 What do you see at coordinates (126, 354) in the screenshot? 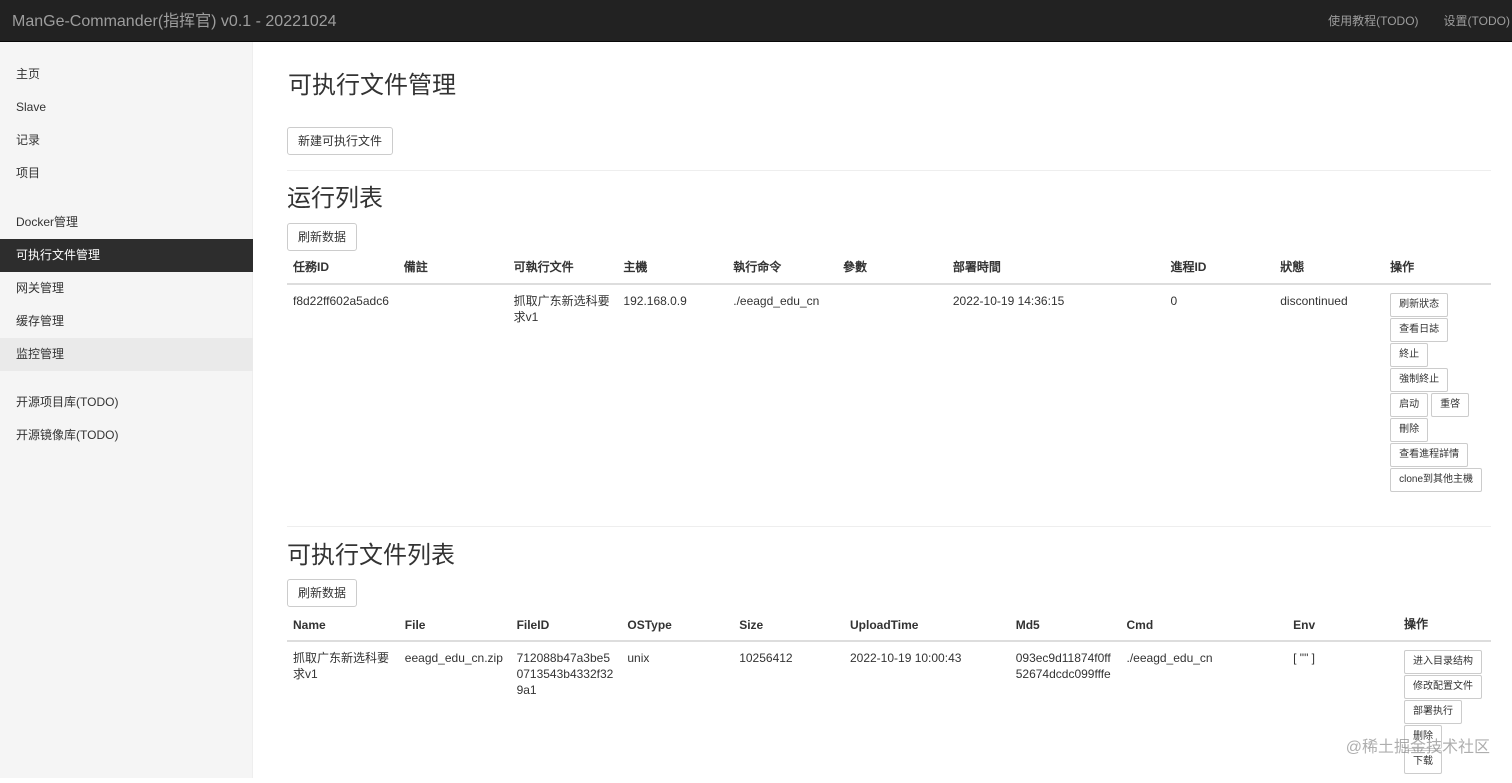
I see `sidebar-item-monitor: 监控管理` at bounding box center [126, 354].